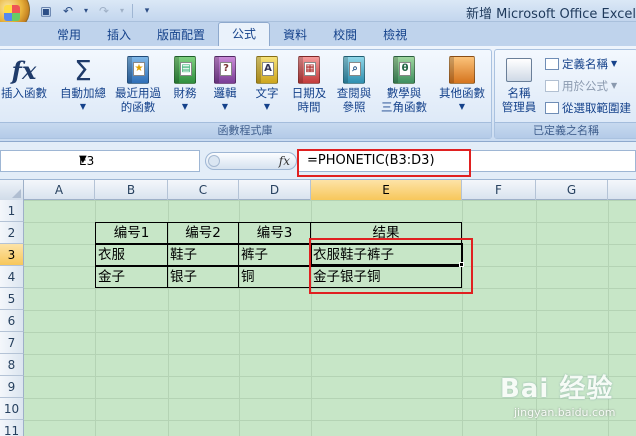 The image size is (636, 436). What do you see at coordinates (46, 11) in the screenshot?
I see `save-icon: ▣` at bounding box center [46, 11].